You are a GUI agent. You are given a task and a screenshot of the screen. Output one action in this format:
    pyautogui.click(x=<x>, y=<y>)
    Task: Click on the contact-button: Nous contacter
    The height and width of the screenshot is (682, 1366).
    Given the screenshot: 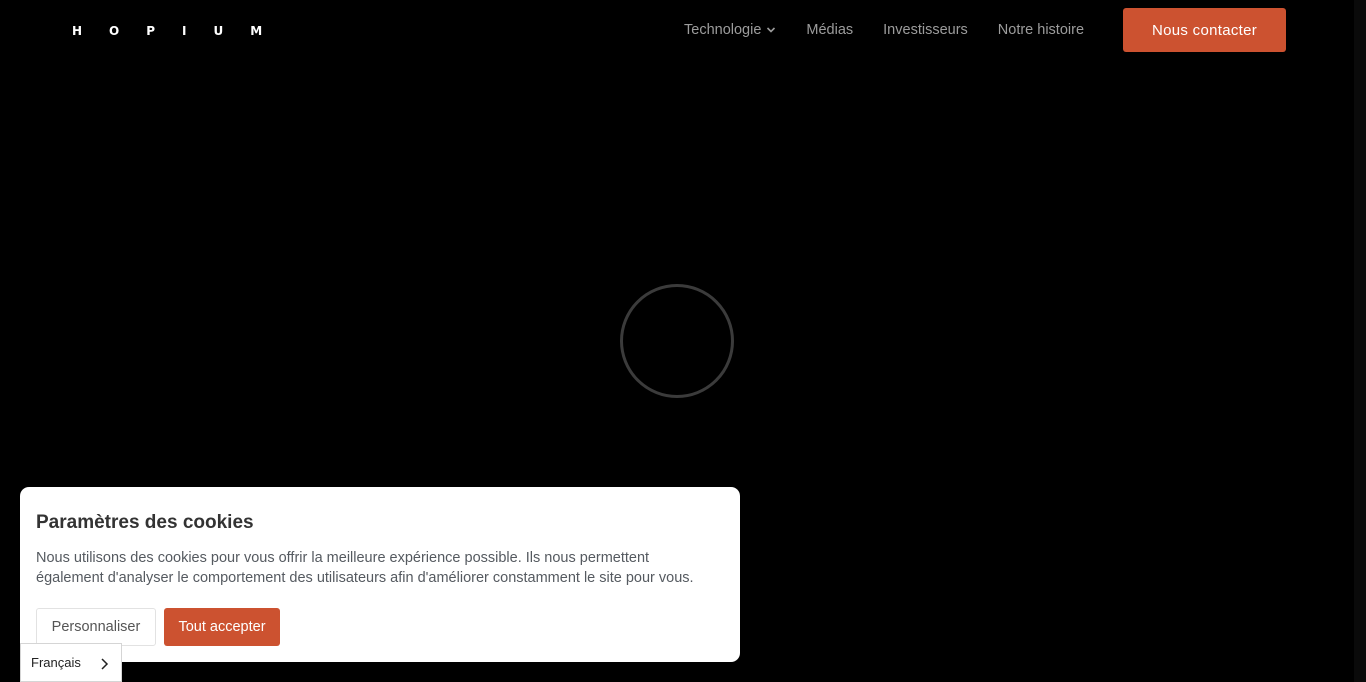 What is the action you would take?
    pyautogui.click(x=1204, y=30)
    